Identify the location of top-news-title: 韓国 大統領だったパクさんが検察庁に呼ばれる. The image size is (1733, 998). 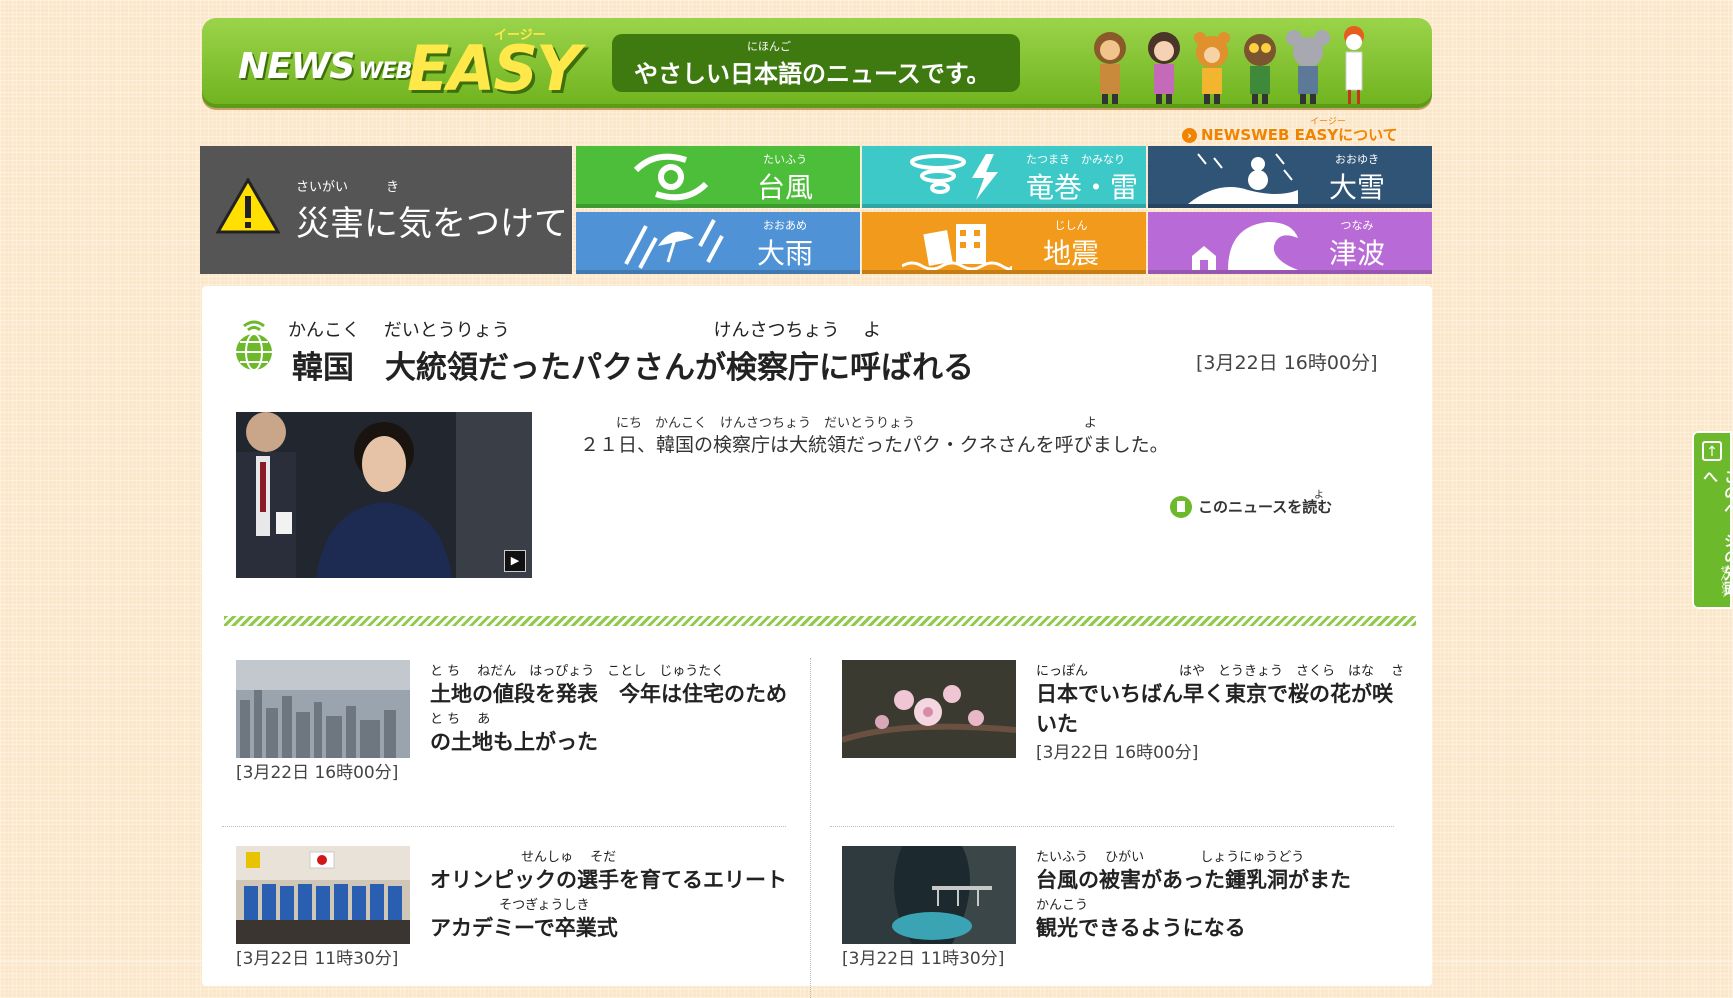
(633, 364).